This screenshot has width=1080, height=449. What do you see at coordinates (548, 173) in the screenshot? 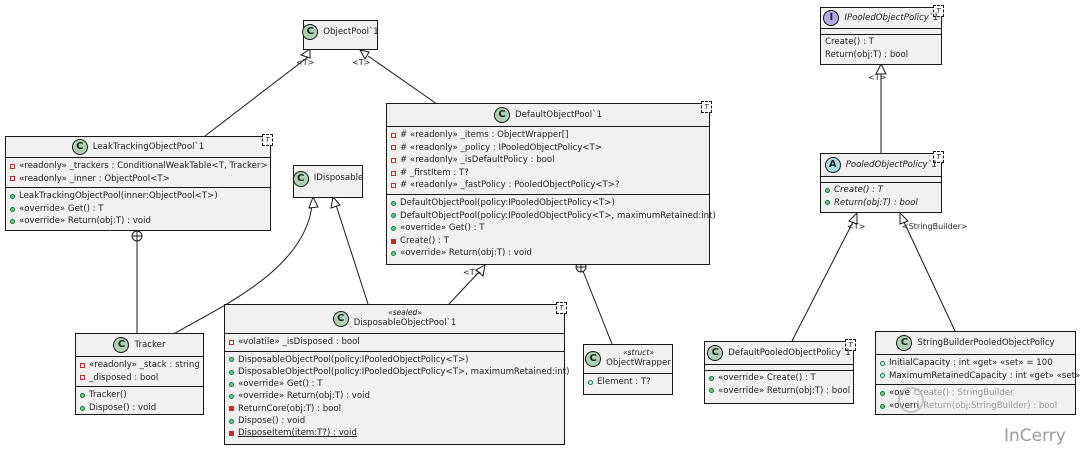
I see `field: # _firstItem : T?` at bounding box center [548, 173].